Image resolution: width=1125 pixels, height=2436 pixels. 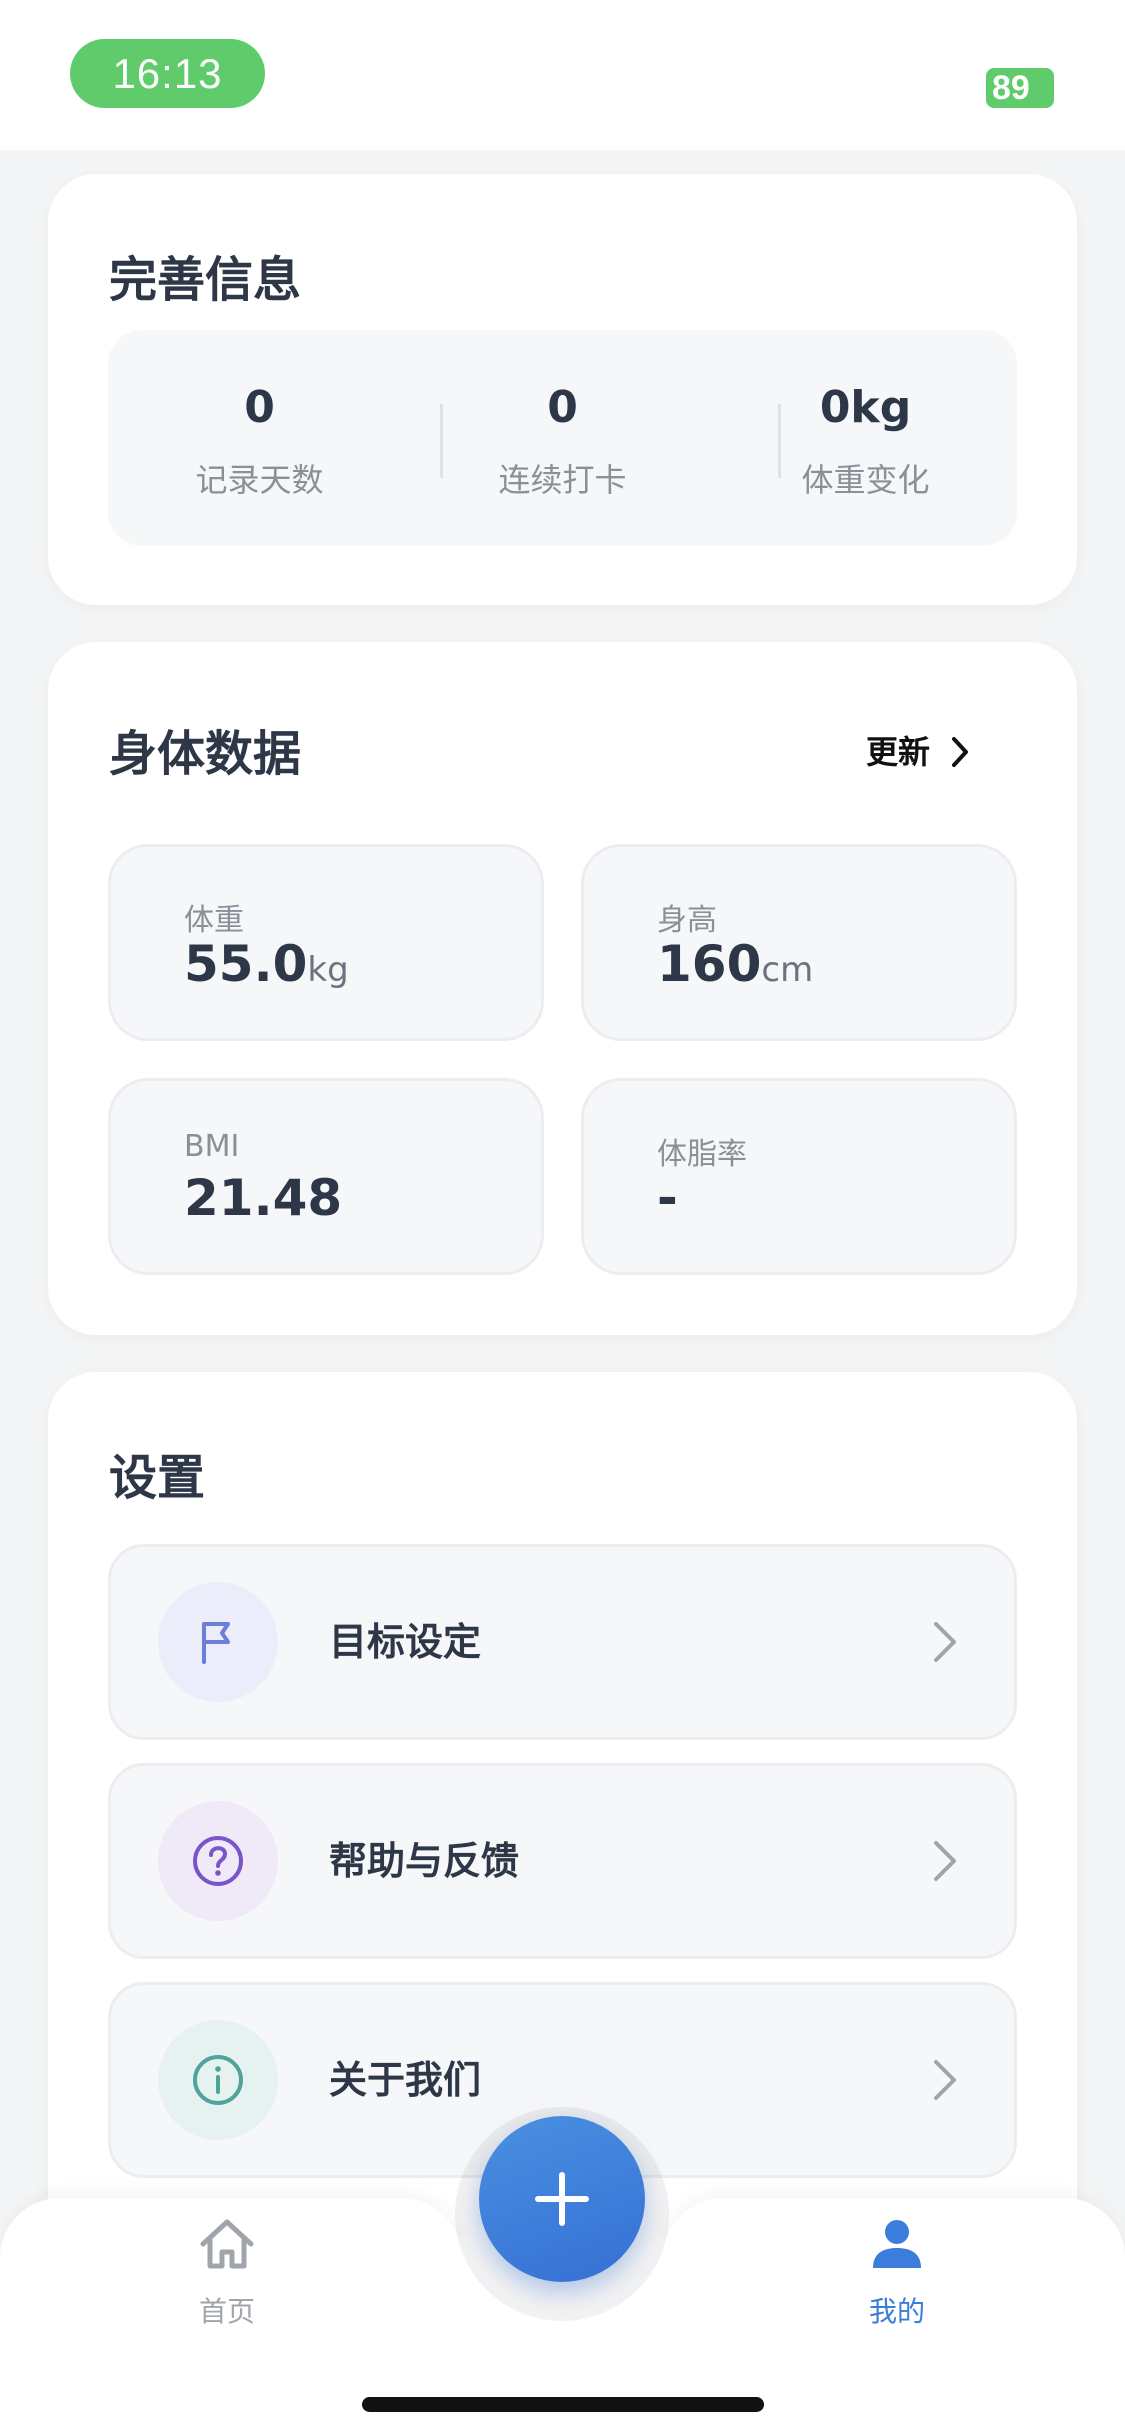 What do you see at coordinates (1020, 88) in the screenshot?
I see `battery-indicator: 89` at bounding box center [1020, 88].